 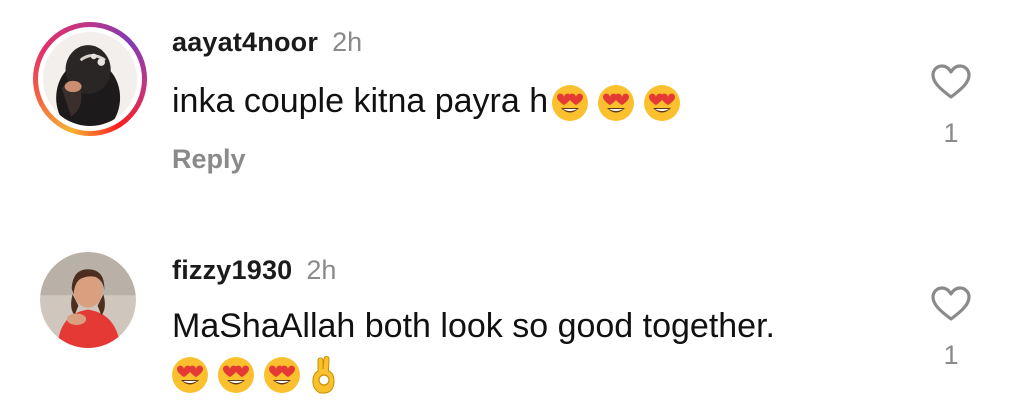 I want to click on comment-text: MaShaAllah both look so good together., so click(x=473, y=326).